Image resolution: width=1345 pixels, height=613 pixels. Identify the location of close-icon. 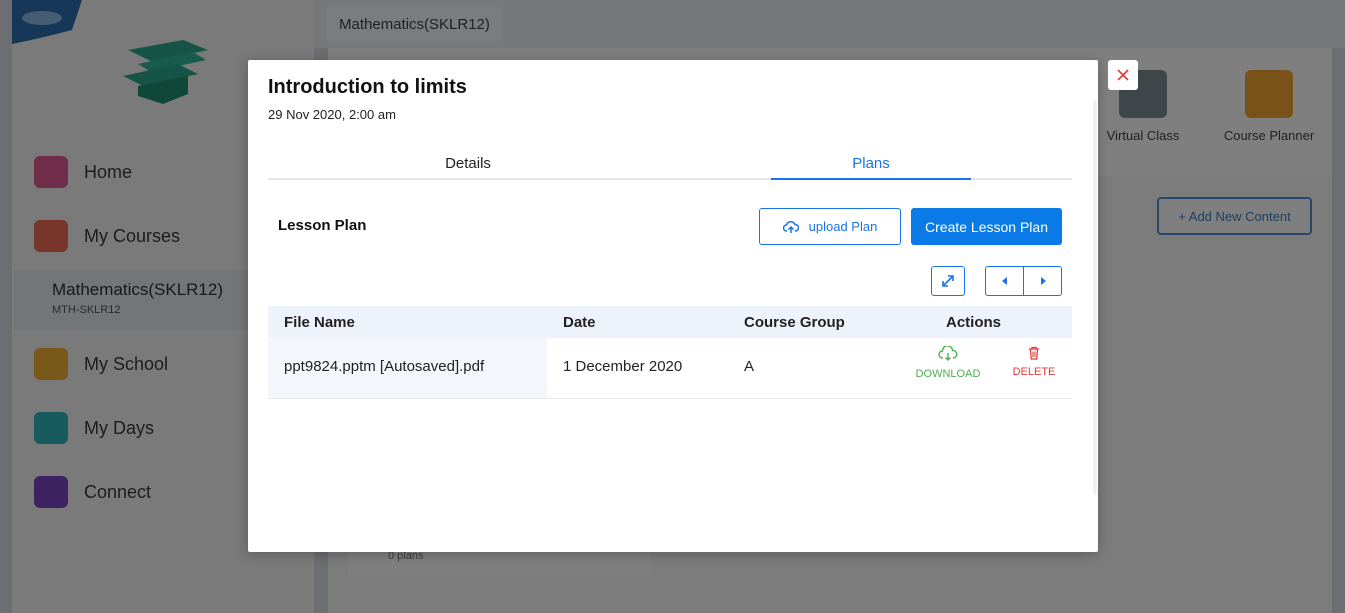
(1123, 75).